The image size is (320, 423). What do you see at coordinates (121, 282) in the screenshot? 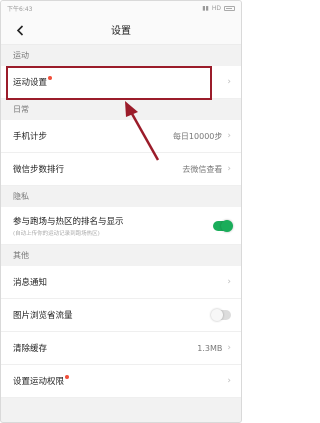
I see `row-notifications: 消息通知 ›` at bounding box center [121, 282].